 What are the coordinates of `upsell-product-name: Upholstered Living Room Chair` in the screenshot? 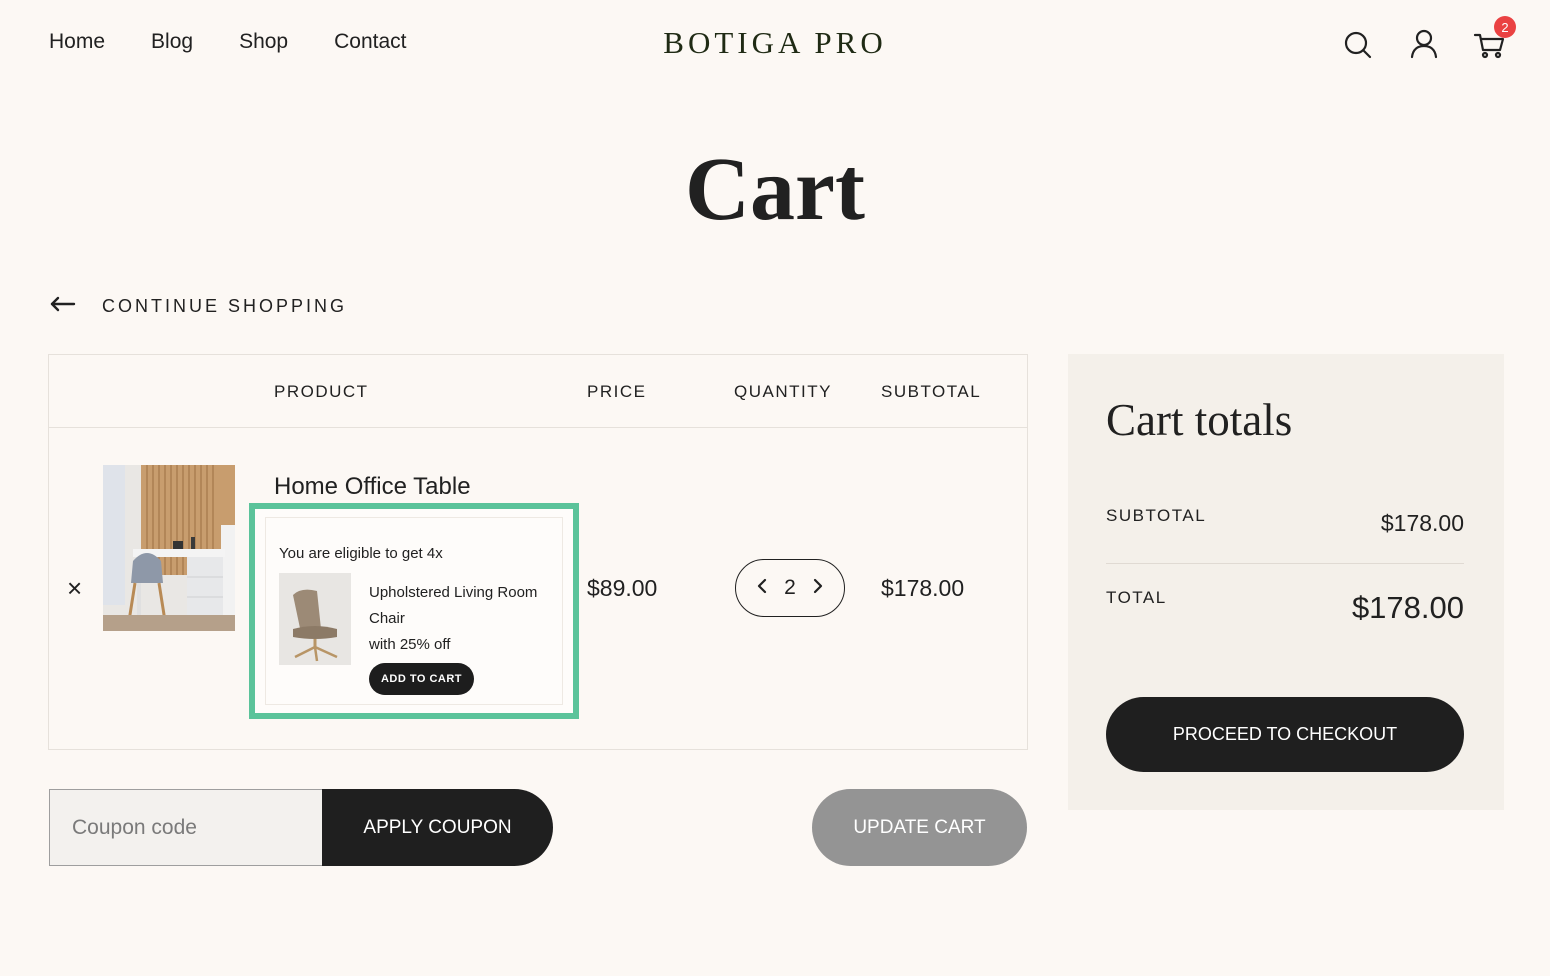 It's located at (453, 605).